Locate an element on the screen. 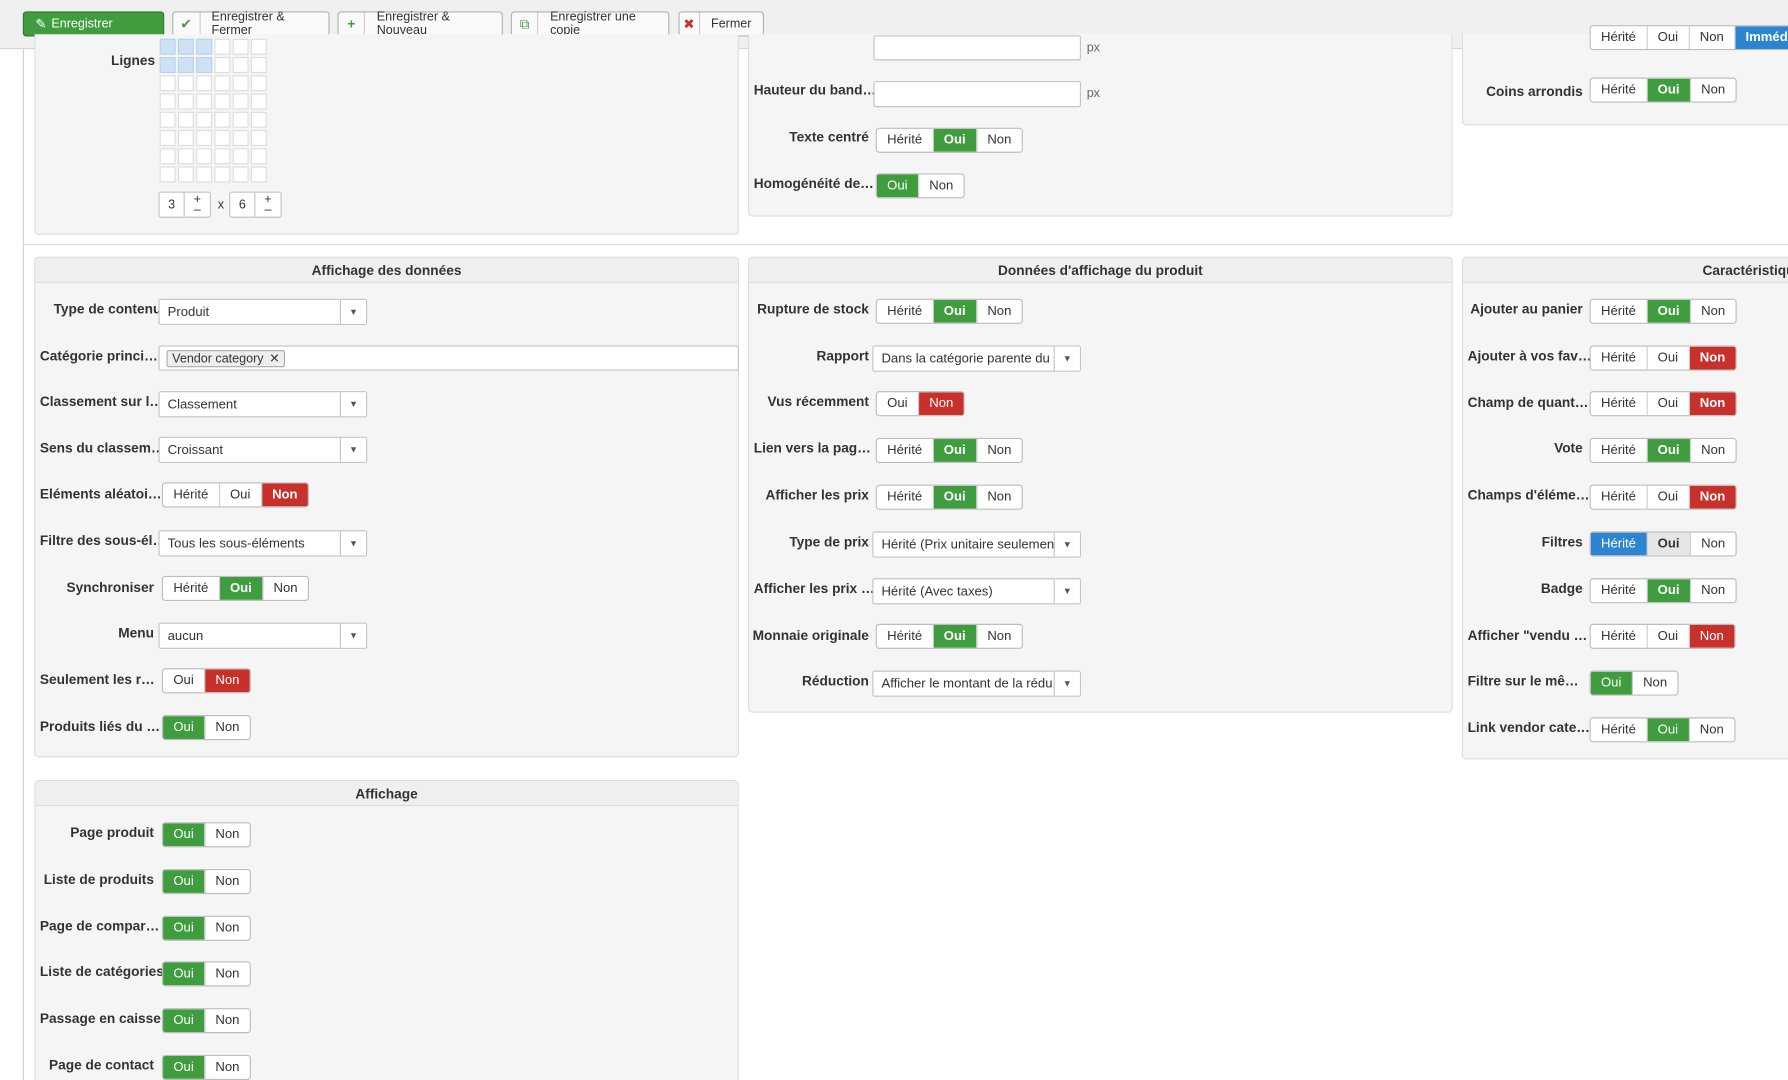  filter-select: Tous les sous-éléments ▼ is located at coordinates (263, 543).